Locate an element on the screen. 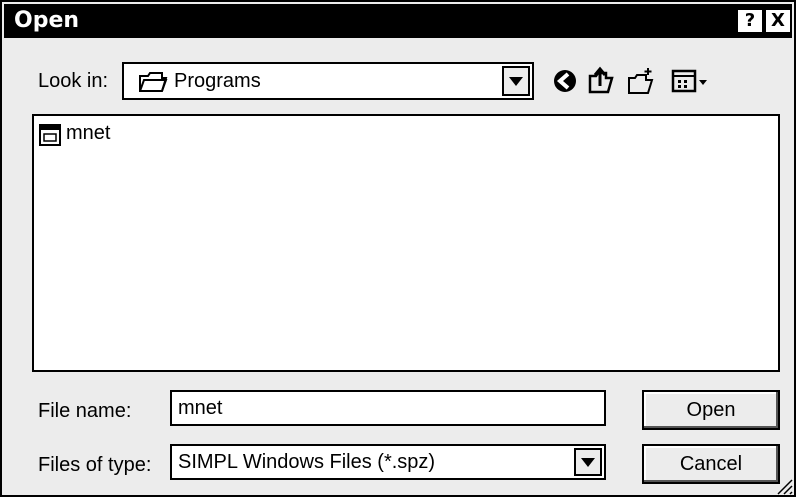 Image resolution: width=796 pixels, height=497 pixels. file-name-label: File name: is located at coordinates (85, 411).